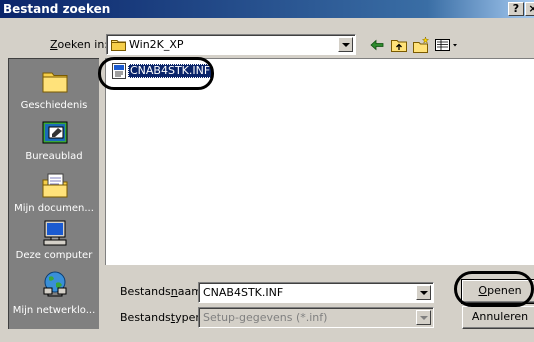  Describe the element at coordinates (498, 317) in the screenshot. I see `cancel-button: Annuleren` at that location.